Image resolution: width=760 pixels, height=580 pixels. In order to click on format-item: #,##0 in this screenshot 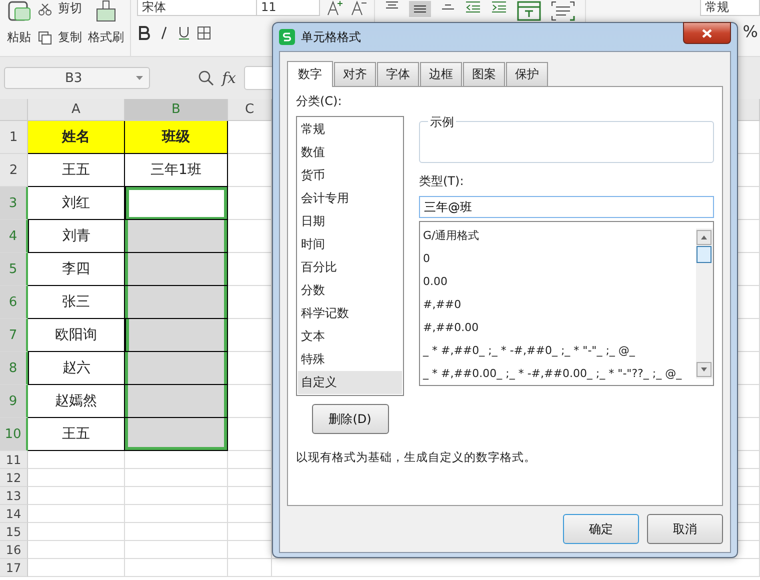, I will do `click(558, 304)`.